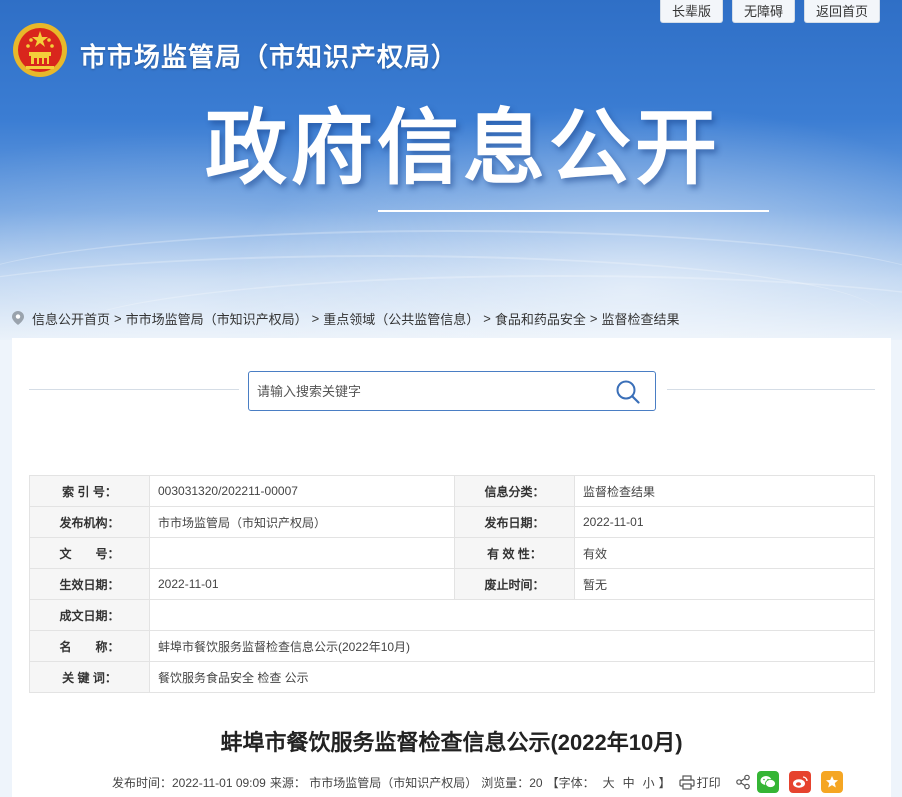  I want to click on wechat-icon, so click(768, 782).